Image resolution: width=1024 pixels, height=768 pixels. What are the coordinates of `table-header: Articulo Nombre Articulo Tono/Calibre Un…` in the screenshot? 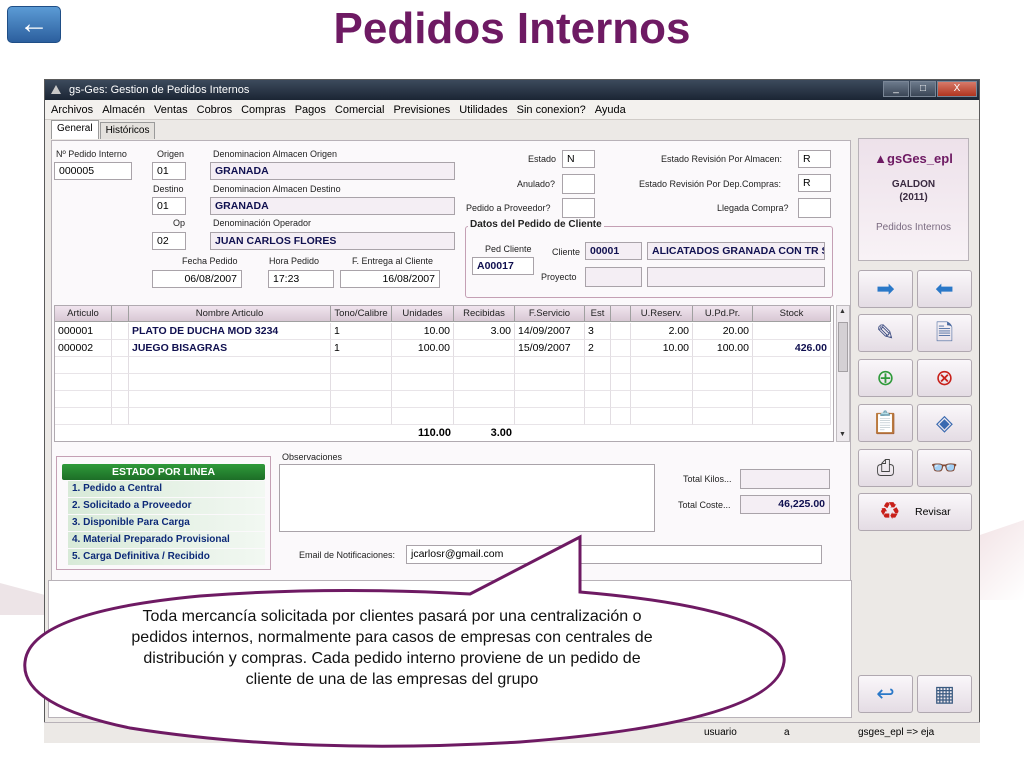 It's located at (443, 314).